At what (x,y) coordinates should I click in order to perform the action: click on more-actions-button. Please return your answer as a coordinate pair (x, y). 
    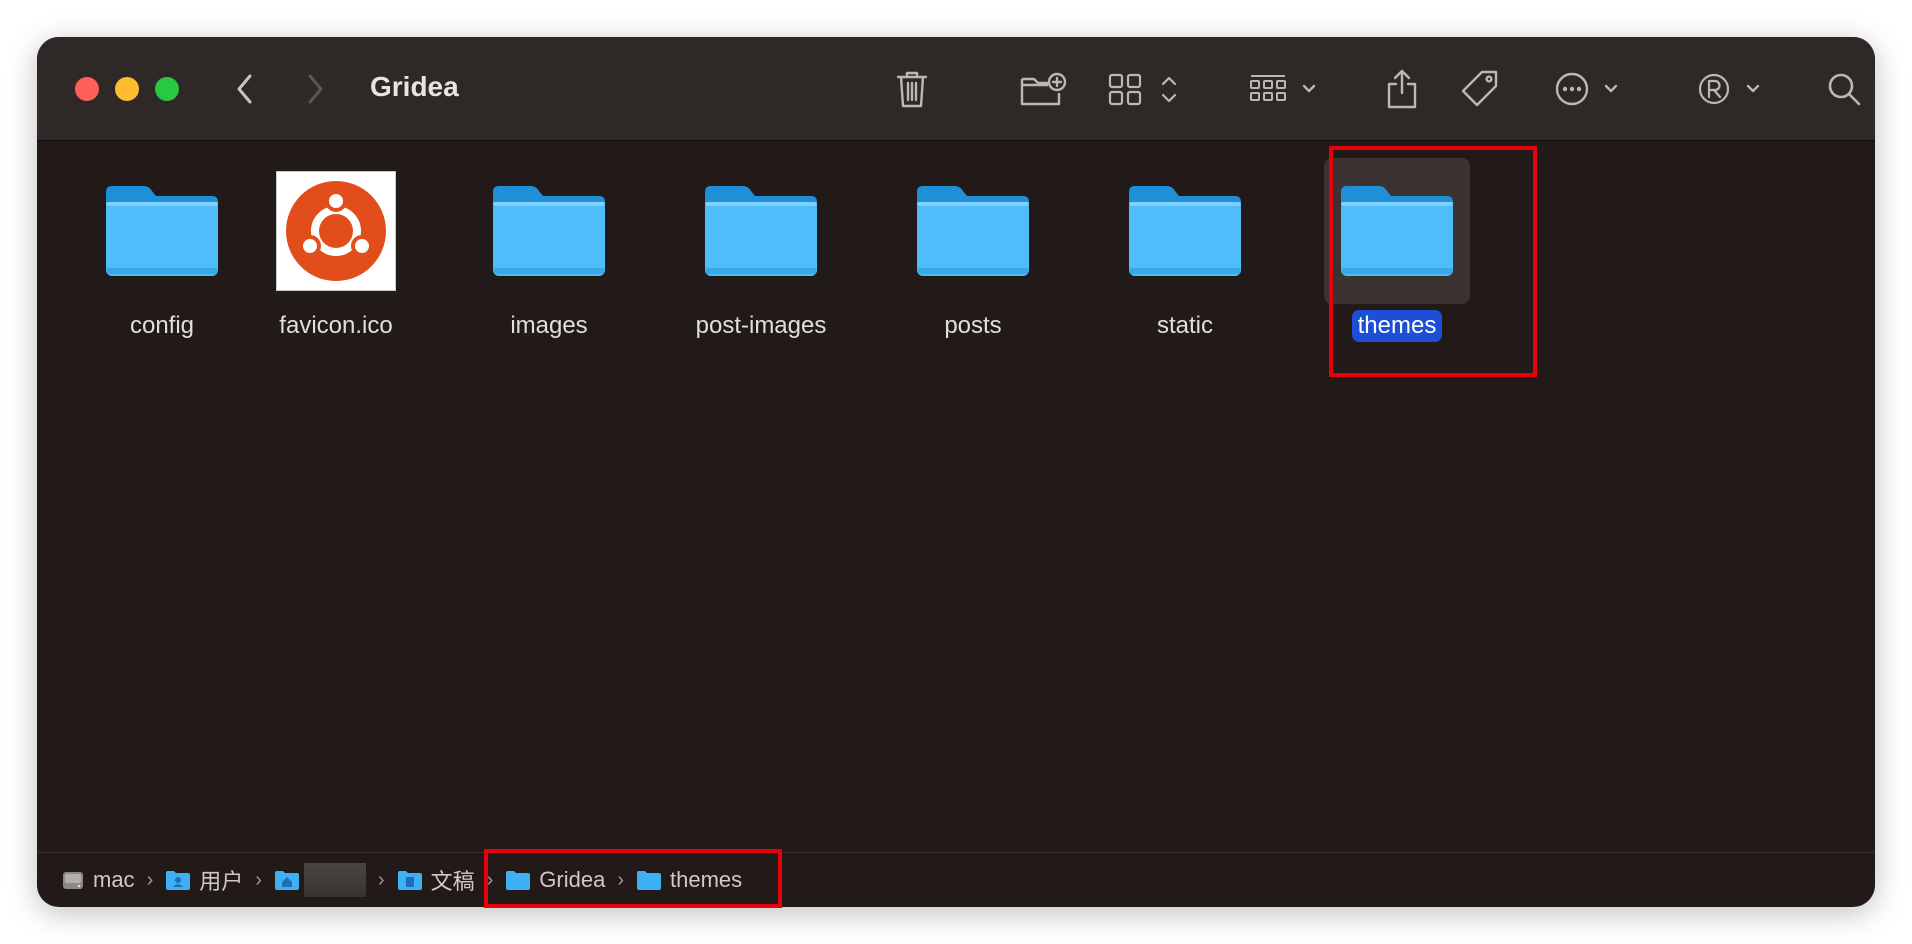
    Looking at the image, I should click on (1589, 89).